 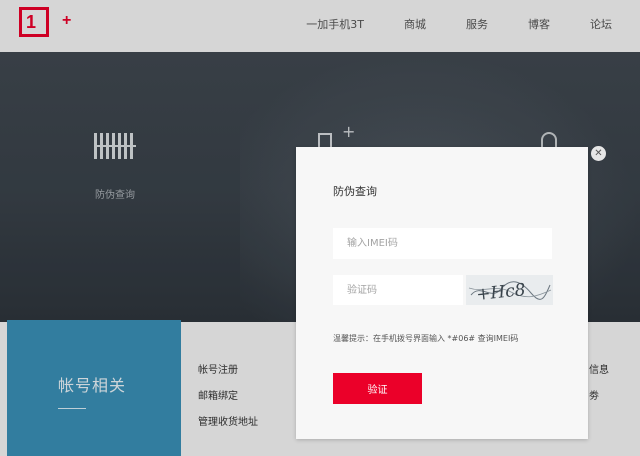 I want to click on captcha-text: +Hc8, so click(x=500, y=292).